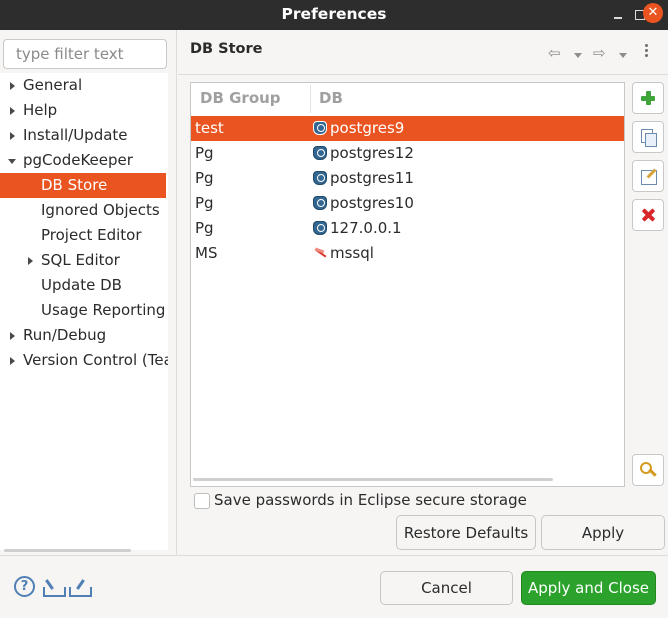  I want to click on tree-item-project-editor: Project Editor, so click(84, 235).